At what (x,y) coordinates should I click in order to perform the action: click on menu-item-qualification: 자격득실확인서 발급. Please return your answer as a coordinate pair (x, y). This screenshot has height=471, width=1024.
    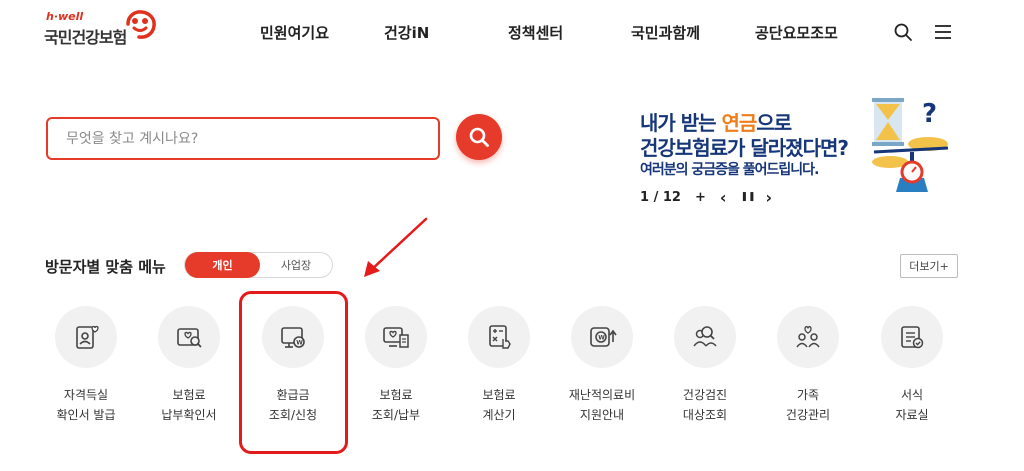
    Looking at the image, I should click on (86, 365).